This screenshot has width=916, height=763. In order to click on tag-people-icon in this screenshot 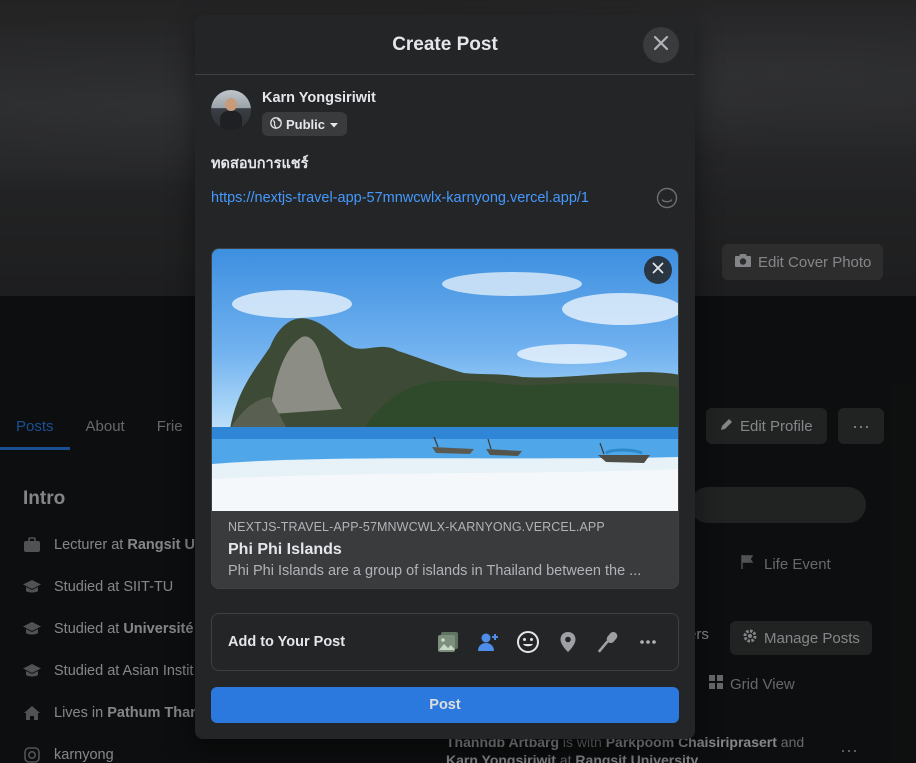, I will do `click(488, 642)`.